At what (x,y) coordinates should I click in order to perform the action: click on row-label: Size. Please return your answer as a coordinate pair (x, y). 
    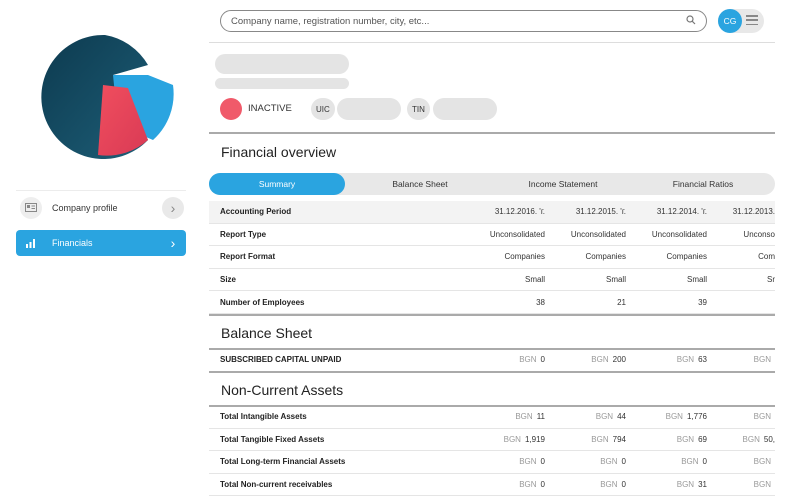
    Looking at the image, I should click on (228, 280).